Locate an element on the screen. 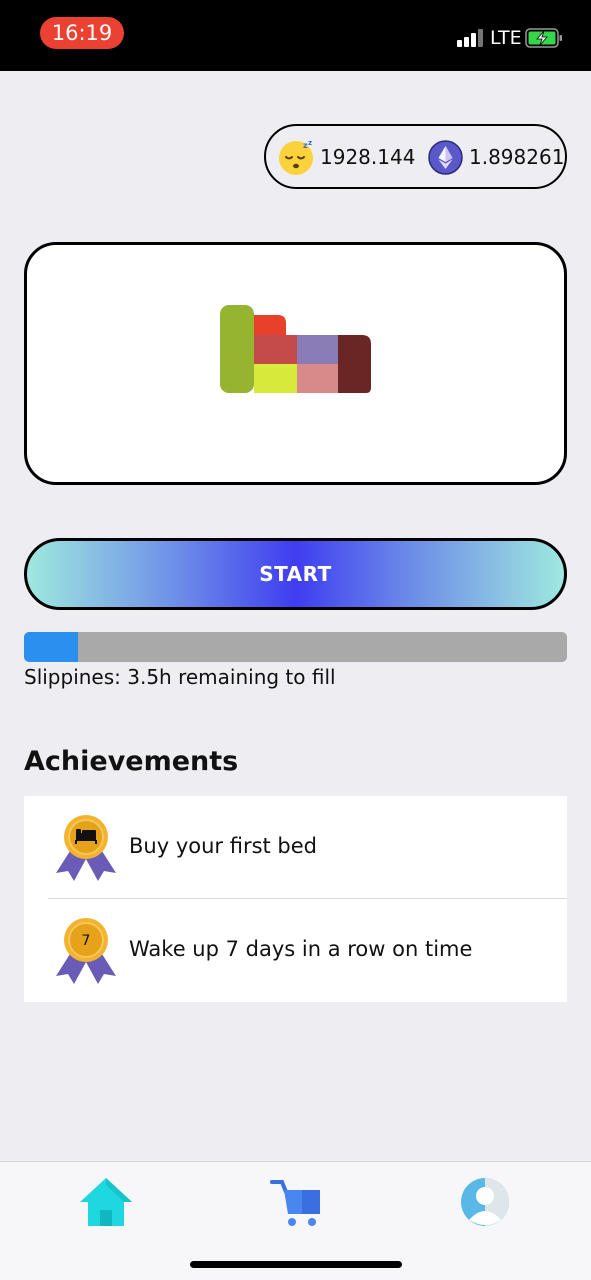 The image size is (591, 1280). achievement-label: Buy your first bed is located at coordinates (223, 846).